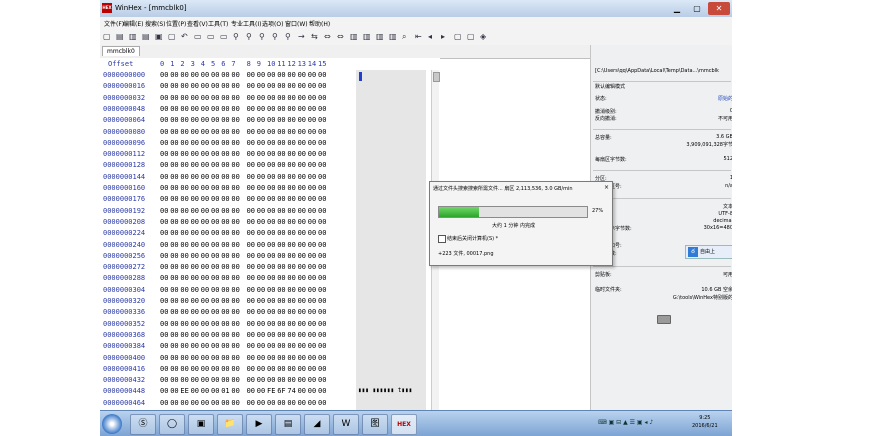 The width and height of the screenshot is (893, 436). Describe the element at coordinates (719, 8) in the screenshot. I see `close-icon: ✕` at that location.